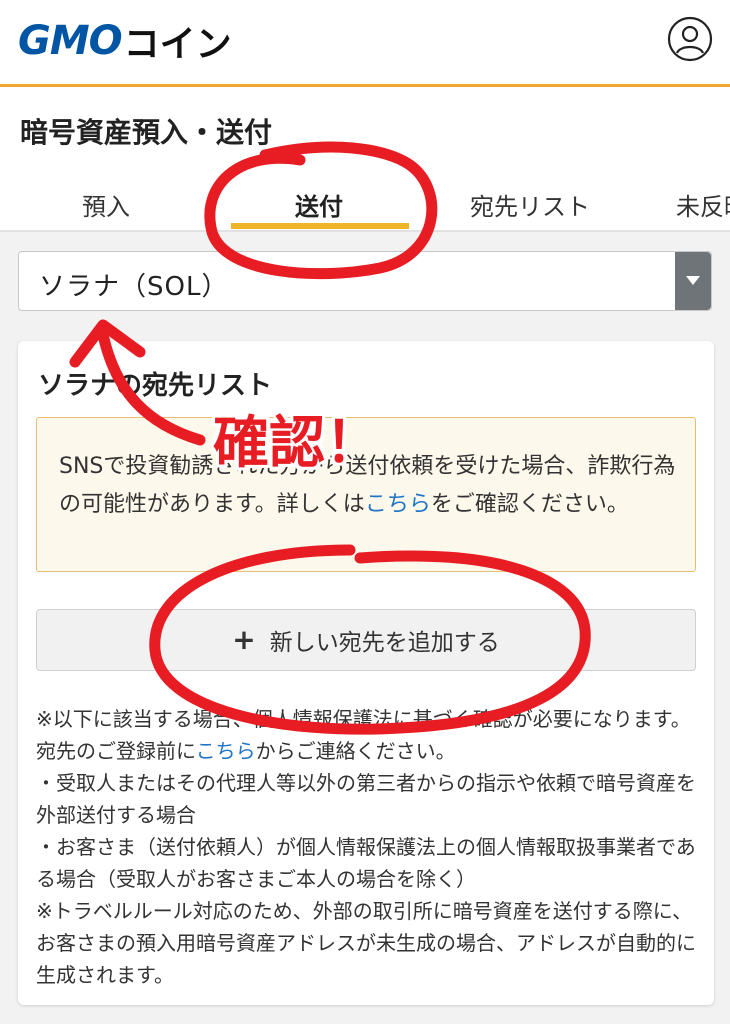 The width and height of the screenshot is (730, 1024). I want to click on tab-deposit: 預入, so click(106, 204).